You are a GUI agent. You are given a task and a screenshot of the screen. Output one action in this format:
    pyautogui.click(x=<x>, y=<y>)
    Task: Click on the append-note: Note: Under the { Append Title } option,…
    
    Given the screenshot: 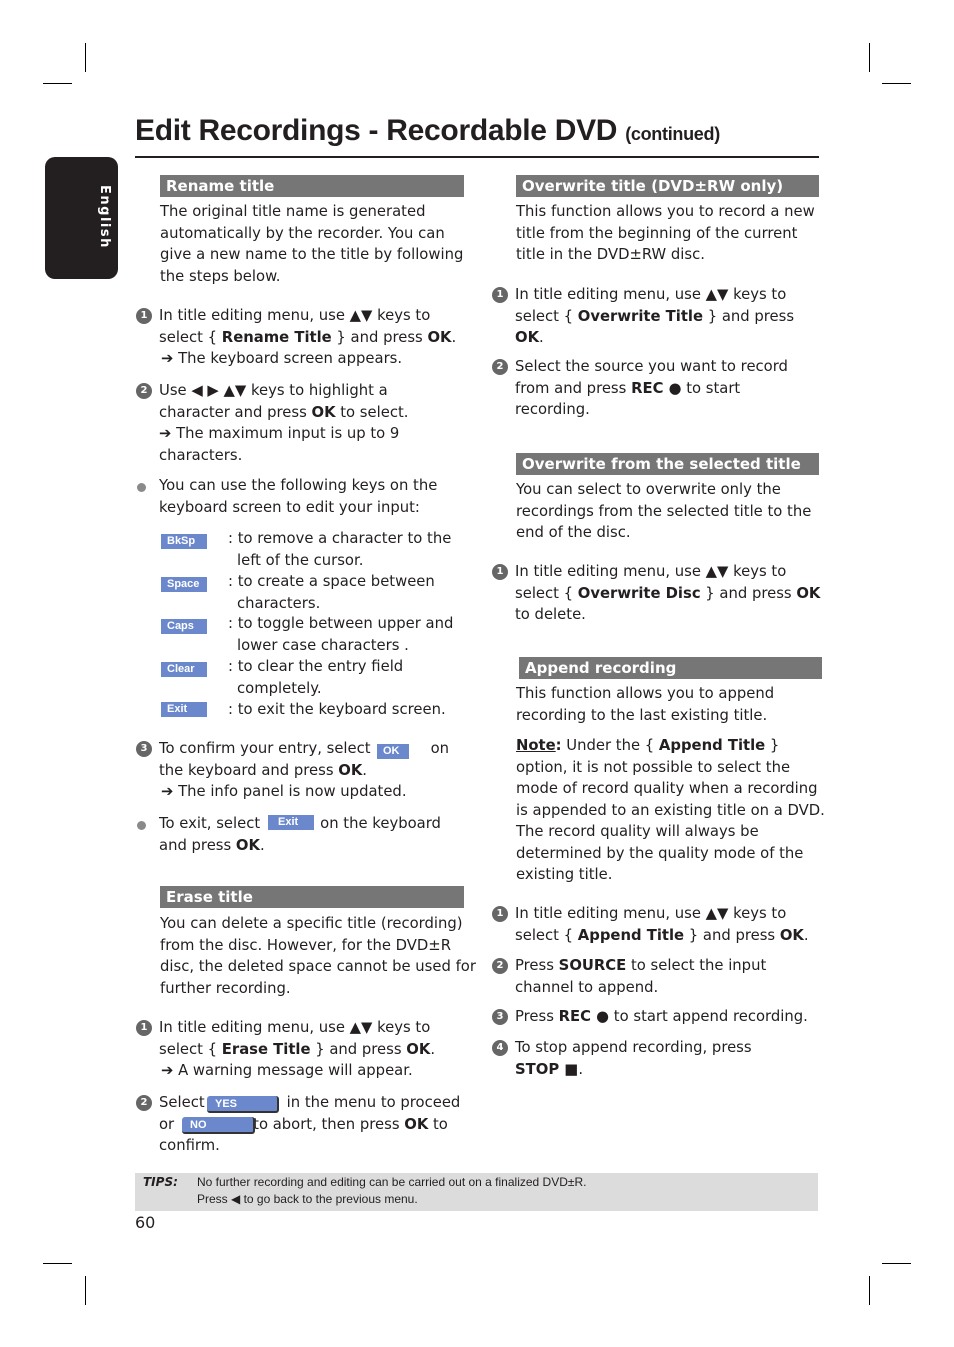 What is the action you would take?
    pyautogui.click(x=670, y=810)
    